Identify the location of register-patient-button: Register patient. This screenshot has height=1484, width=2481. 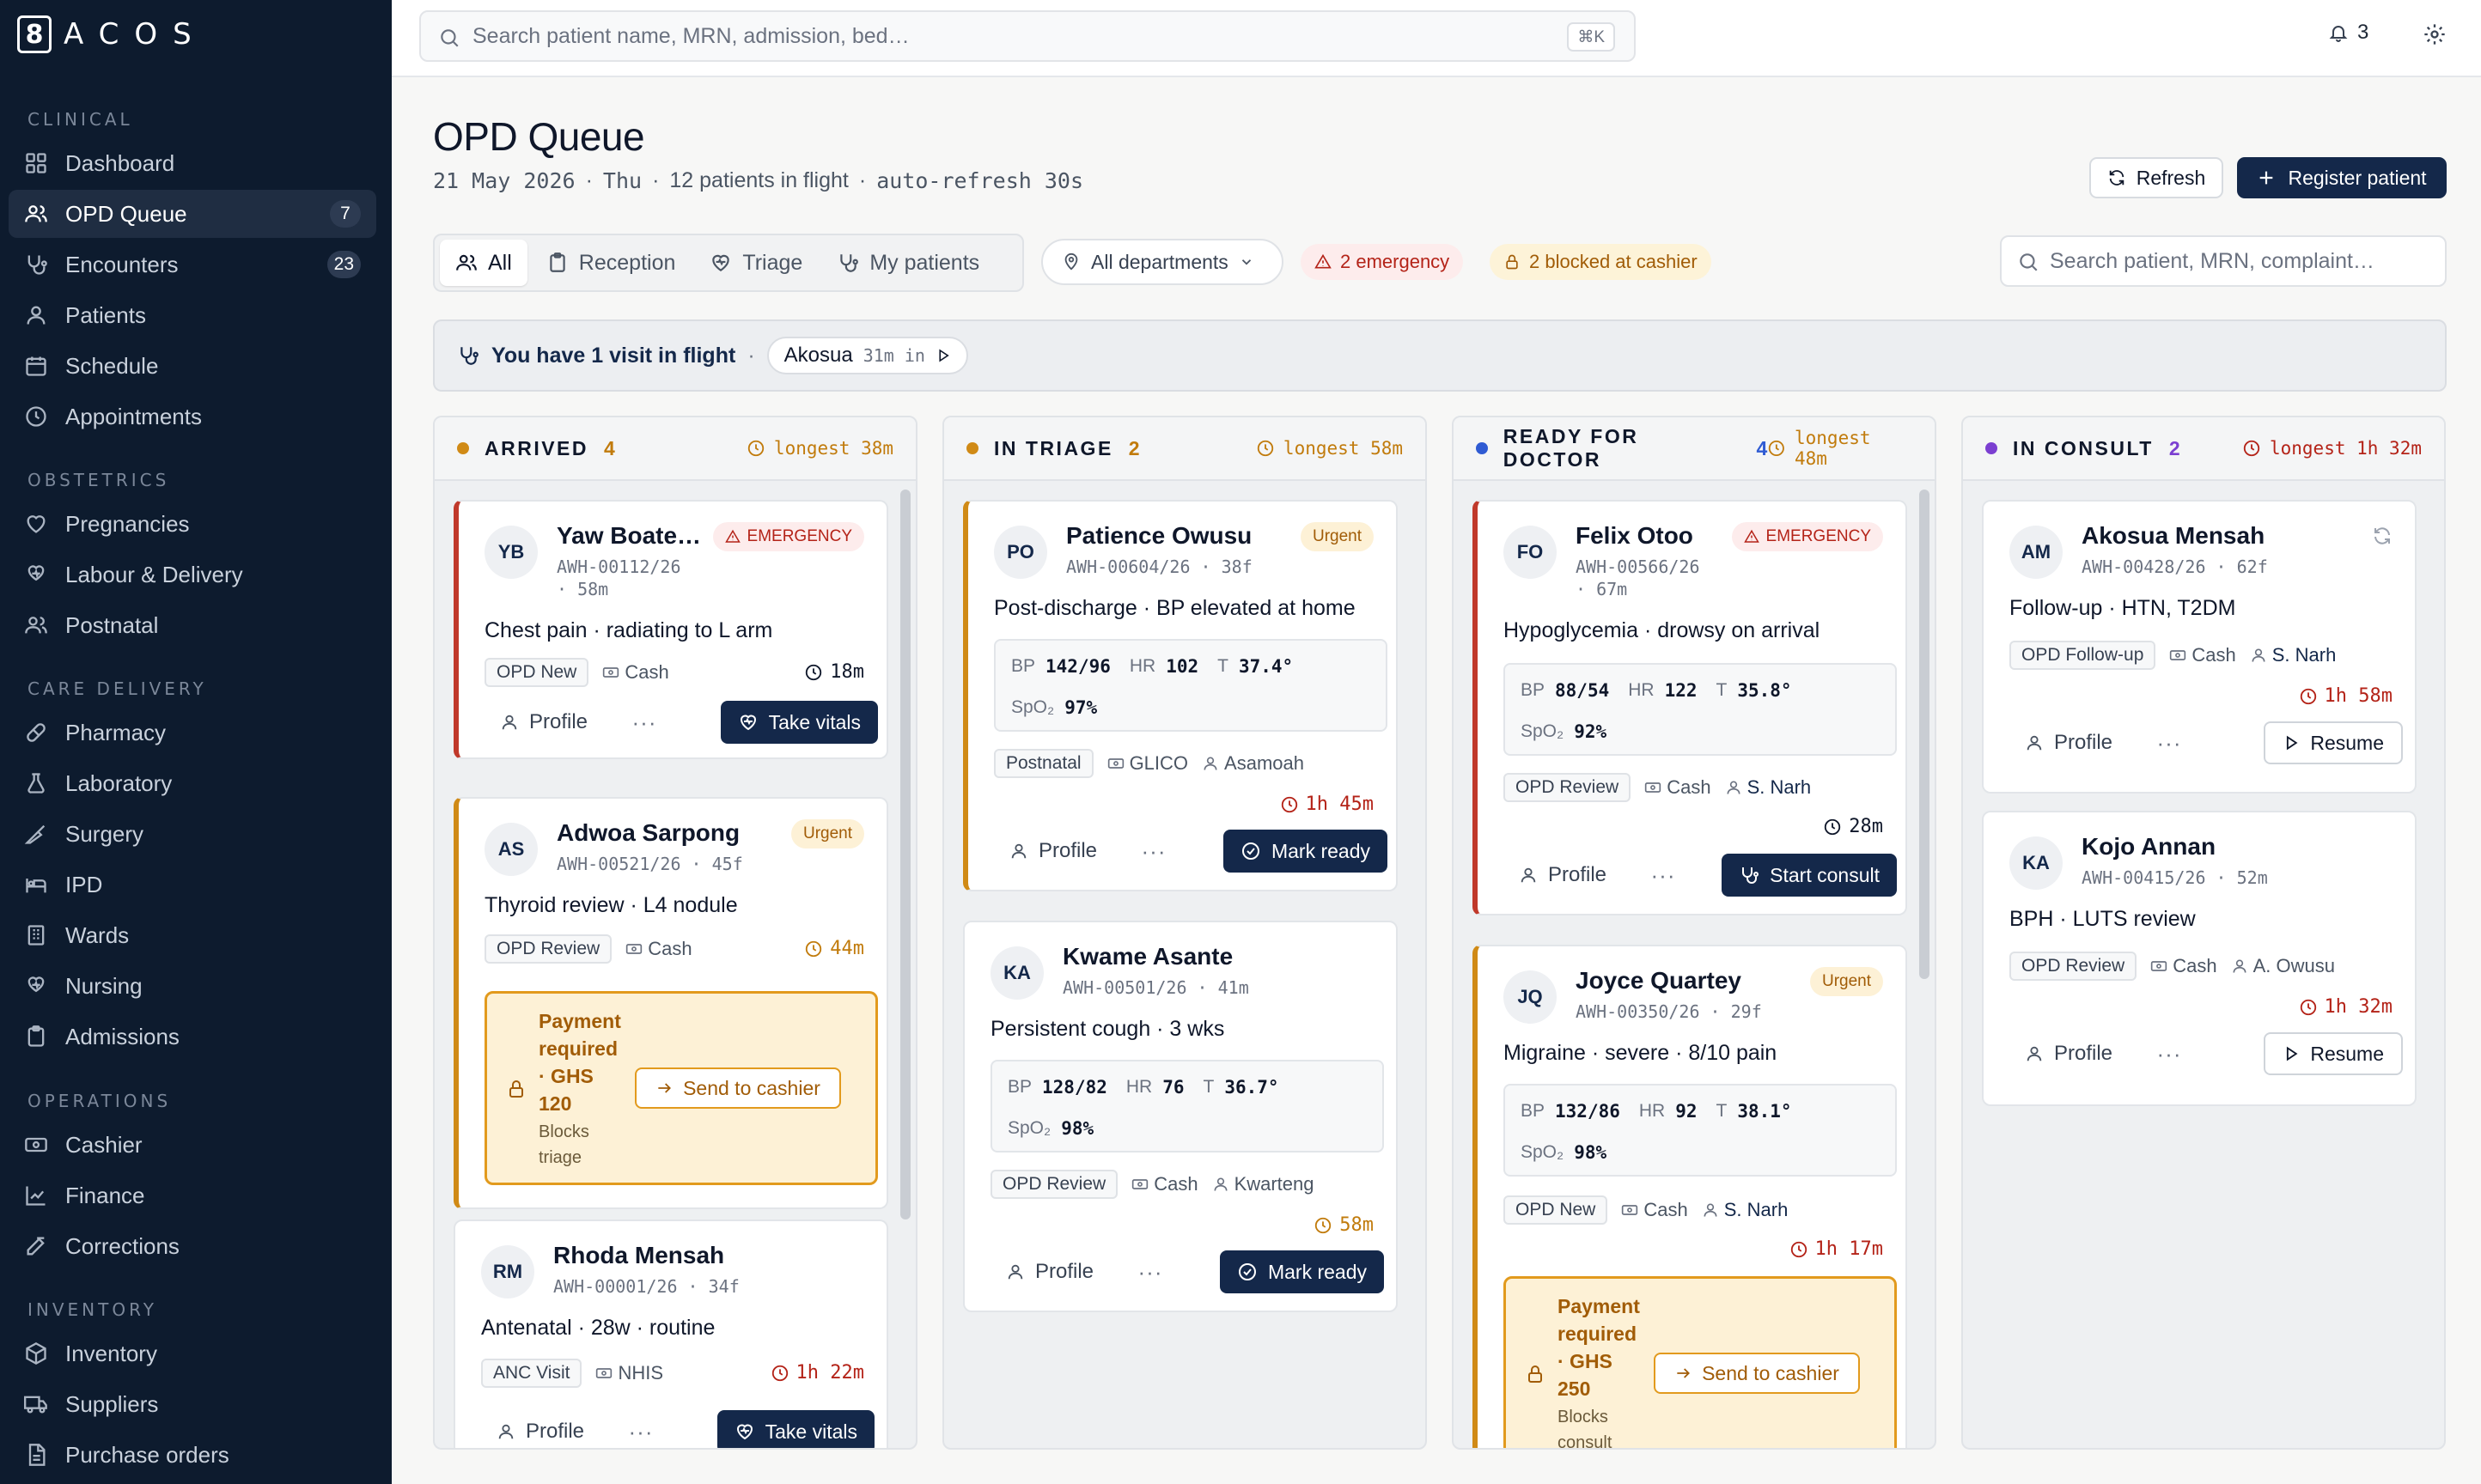
(2342, 178).